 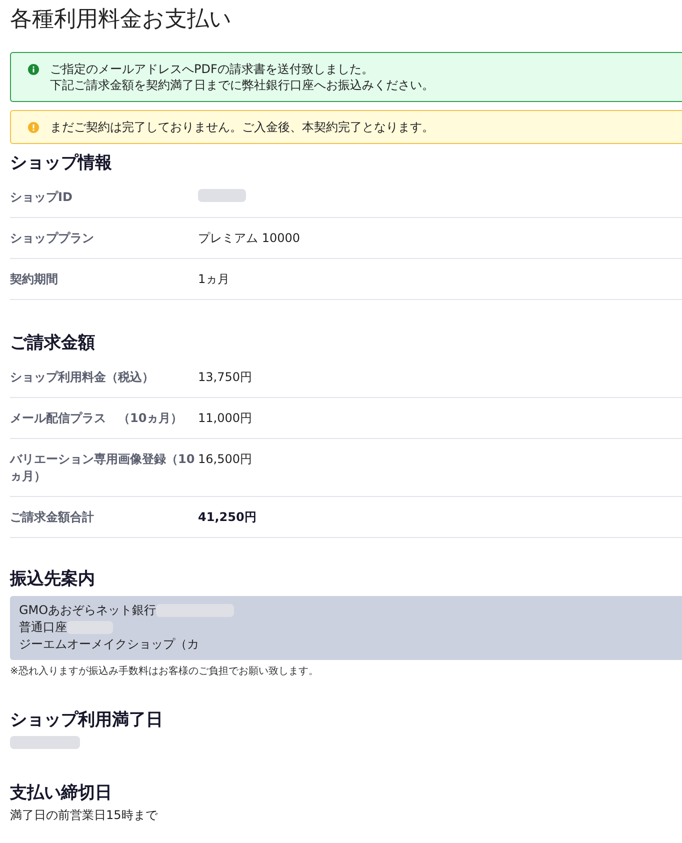 What do you see at coordinates (34, 279) in the screenshot?
I see `field-label: 契約期間` at bounding box center [34, 279].